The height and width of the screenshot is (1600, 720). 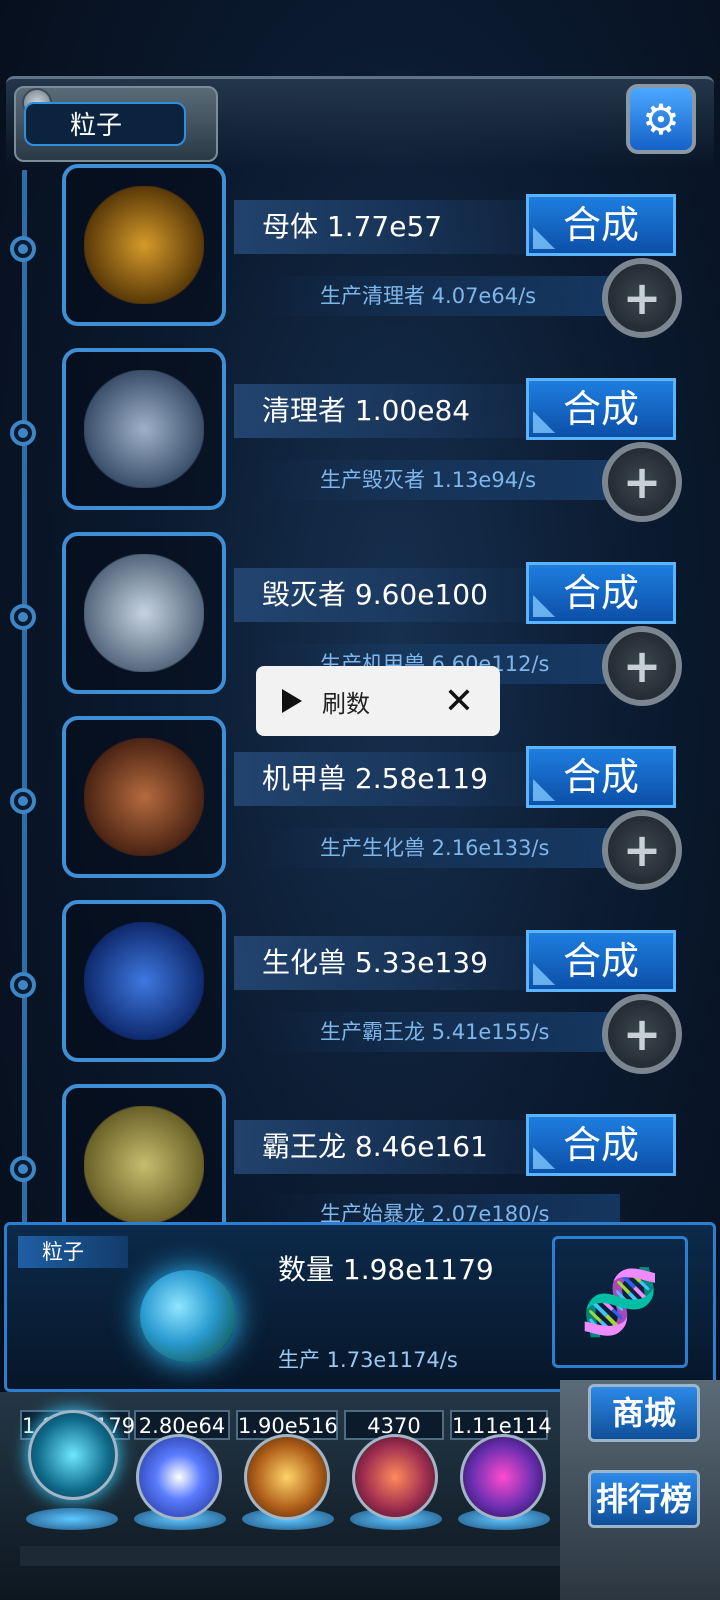 What do you see at coordinates (440, 1032) in the screenshot?
I see `production-rate: 生产霸王龙 5.41e155/s` at bounding box center [440, 1032].